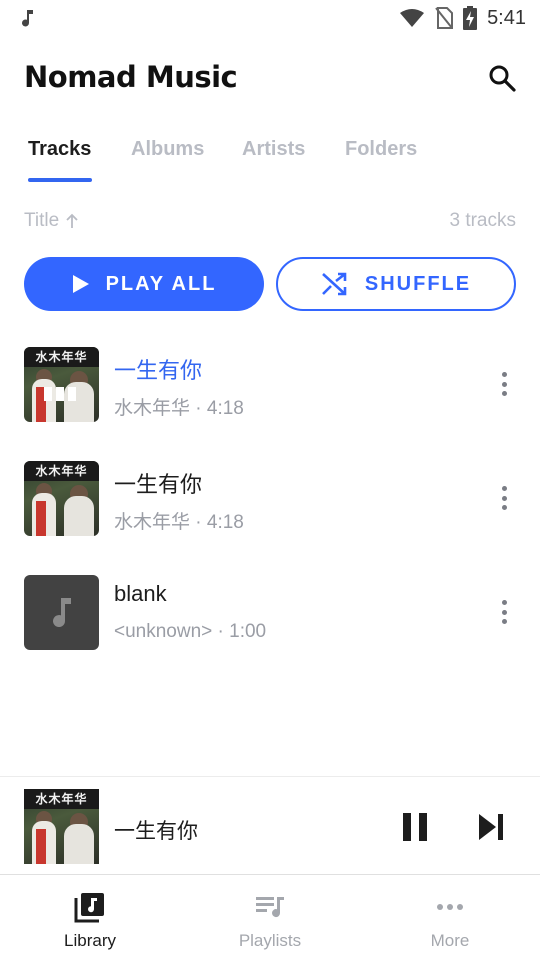  What do you see at coordinates (60, 180) in the screenshot?
I see `tab-indicator` at bounding box center [60, 180].